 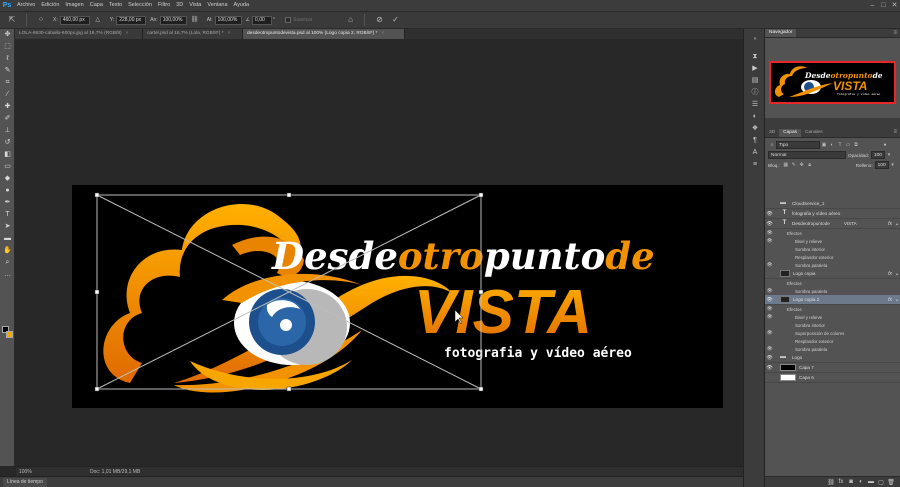 What do you see at coordinates (851, 482) in the screenshot?
I see `add-mask-icon: ◙` at bounding box center [851, 482].